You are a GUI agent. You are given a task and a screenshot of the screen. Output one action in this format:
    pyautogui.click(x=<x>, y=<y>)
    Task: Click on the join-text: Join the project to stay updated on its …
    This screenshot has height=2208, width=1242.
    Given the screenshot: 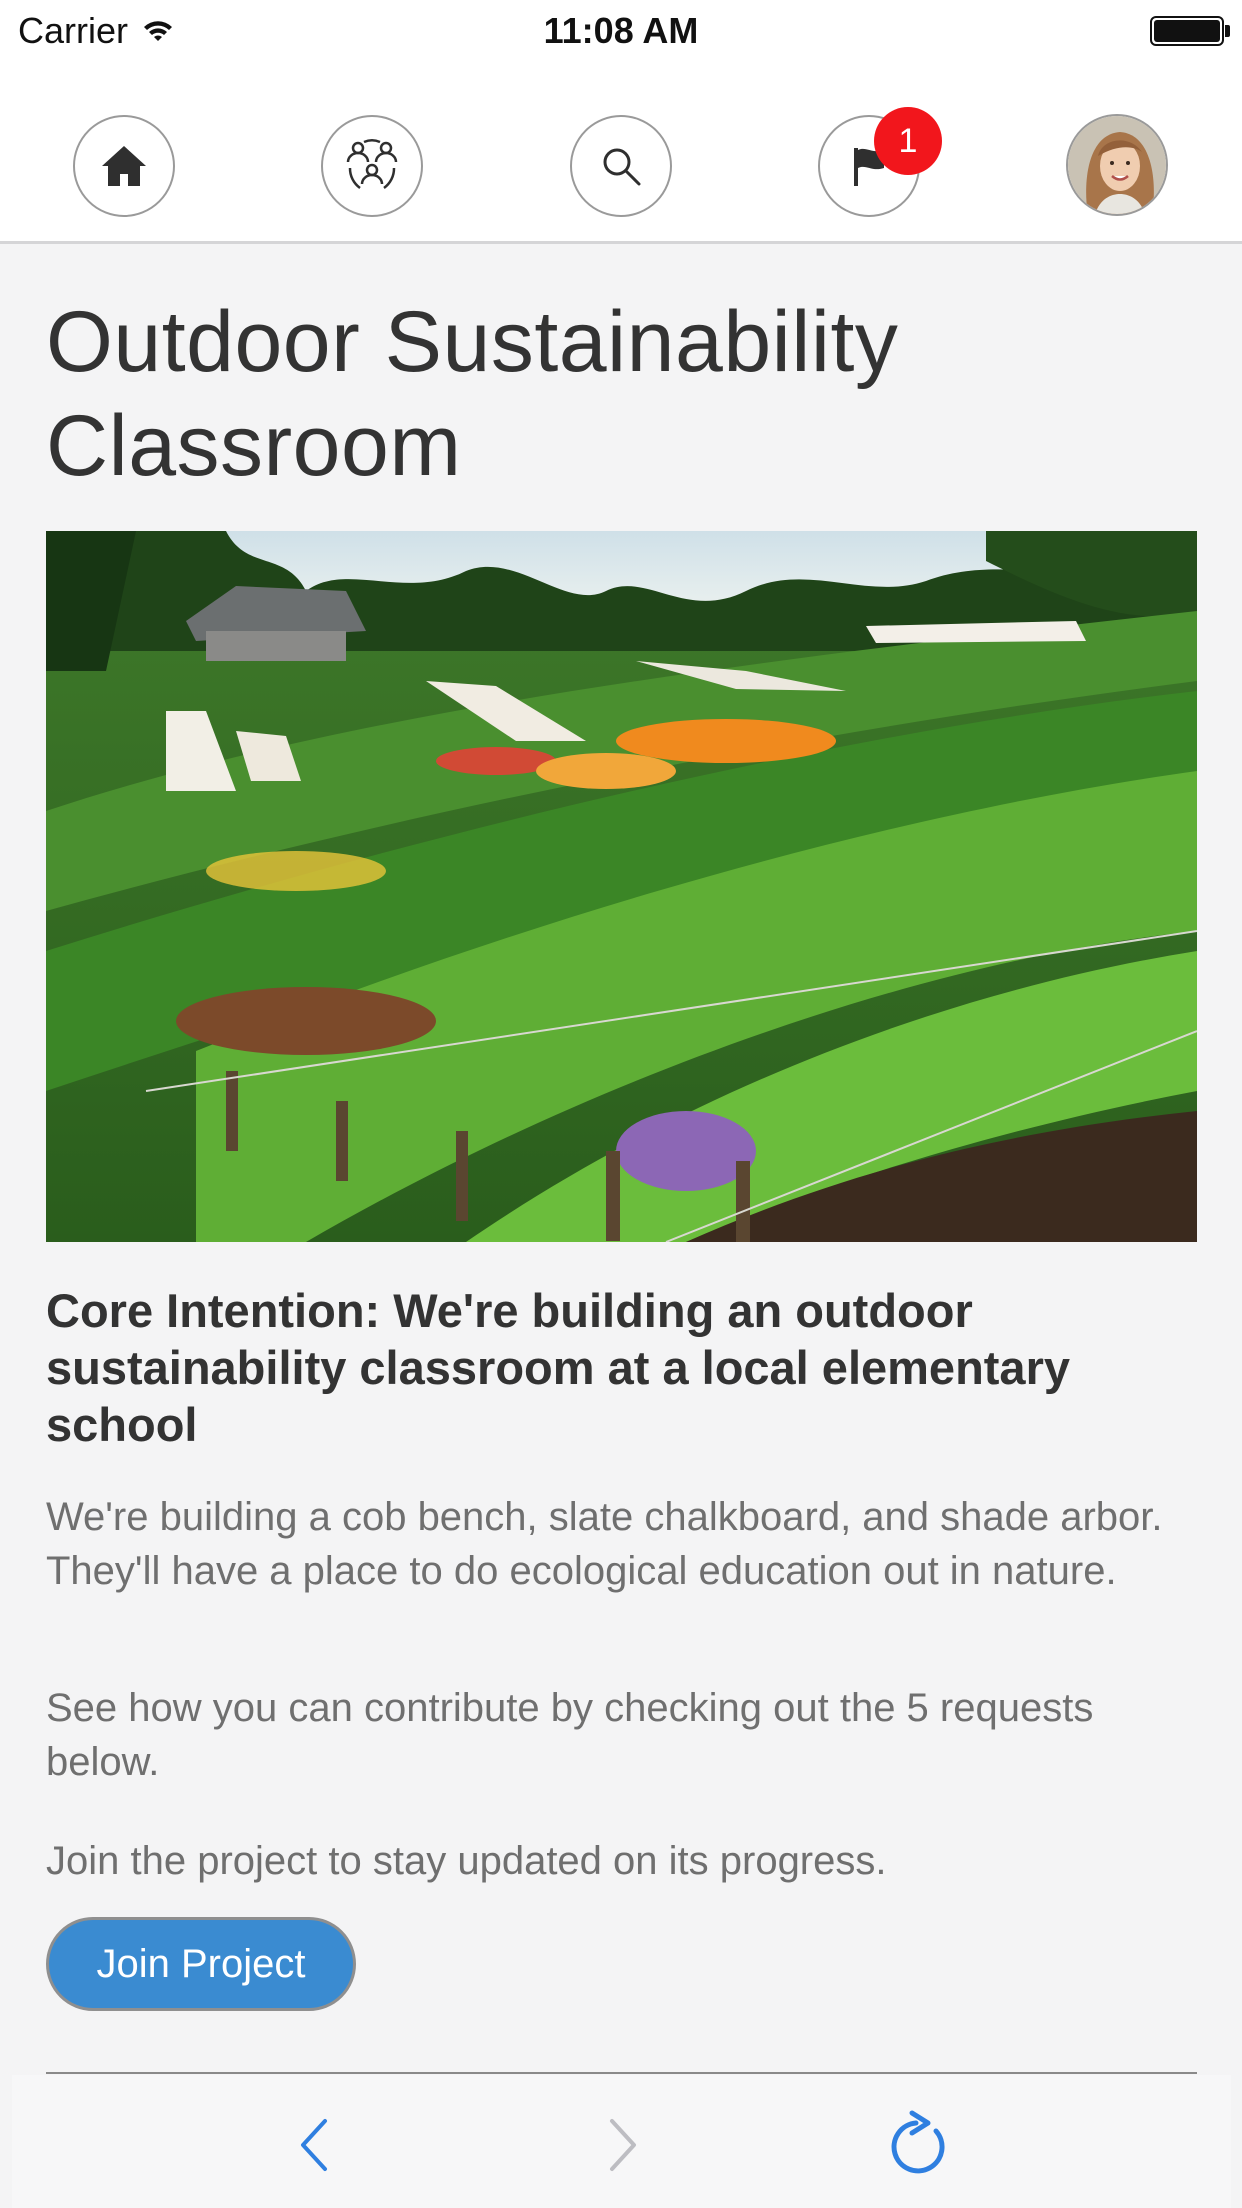 What is the action you would take?
    pyautogui.click(x=466, y=1861)
    